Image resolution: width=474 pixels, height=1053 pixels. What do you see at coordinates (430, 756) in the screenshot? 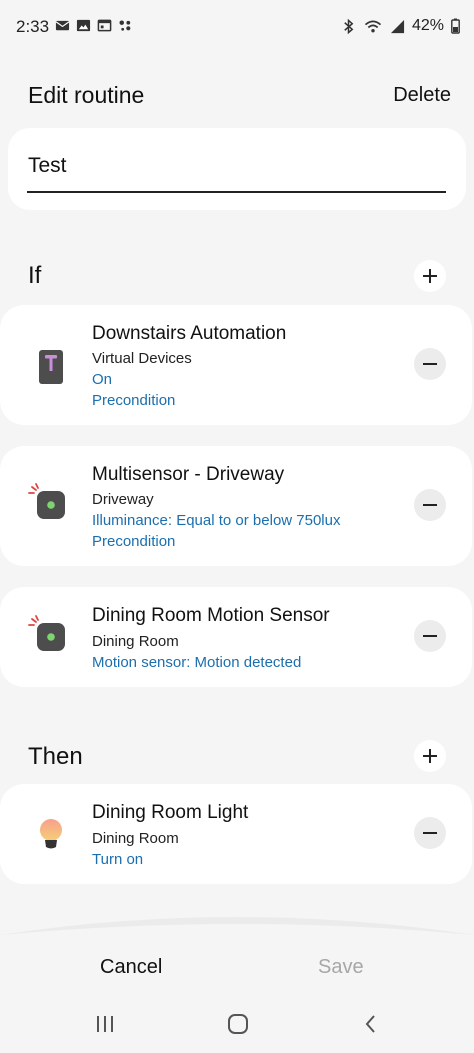
I see `add-action-button` at bounding box center [430, 756].